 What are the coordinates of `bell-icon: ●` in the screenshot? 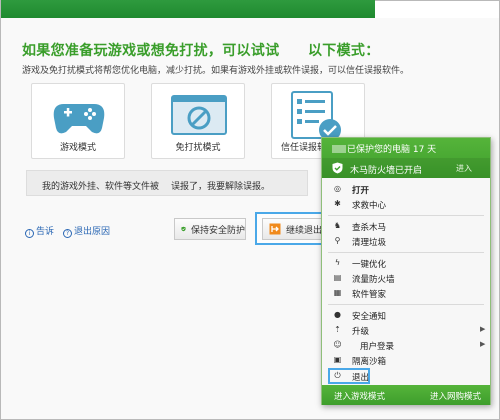 It's located at (337, 314).